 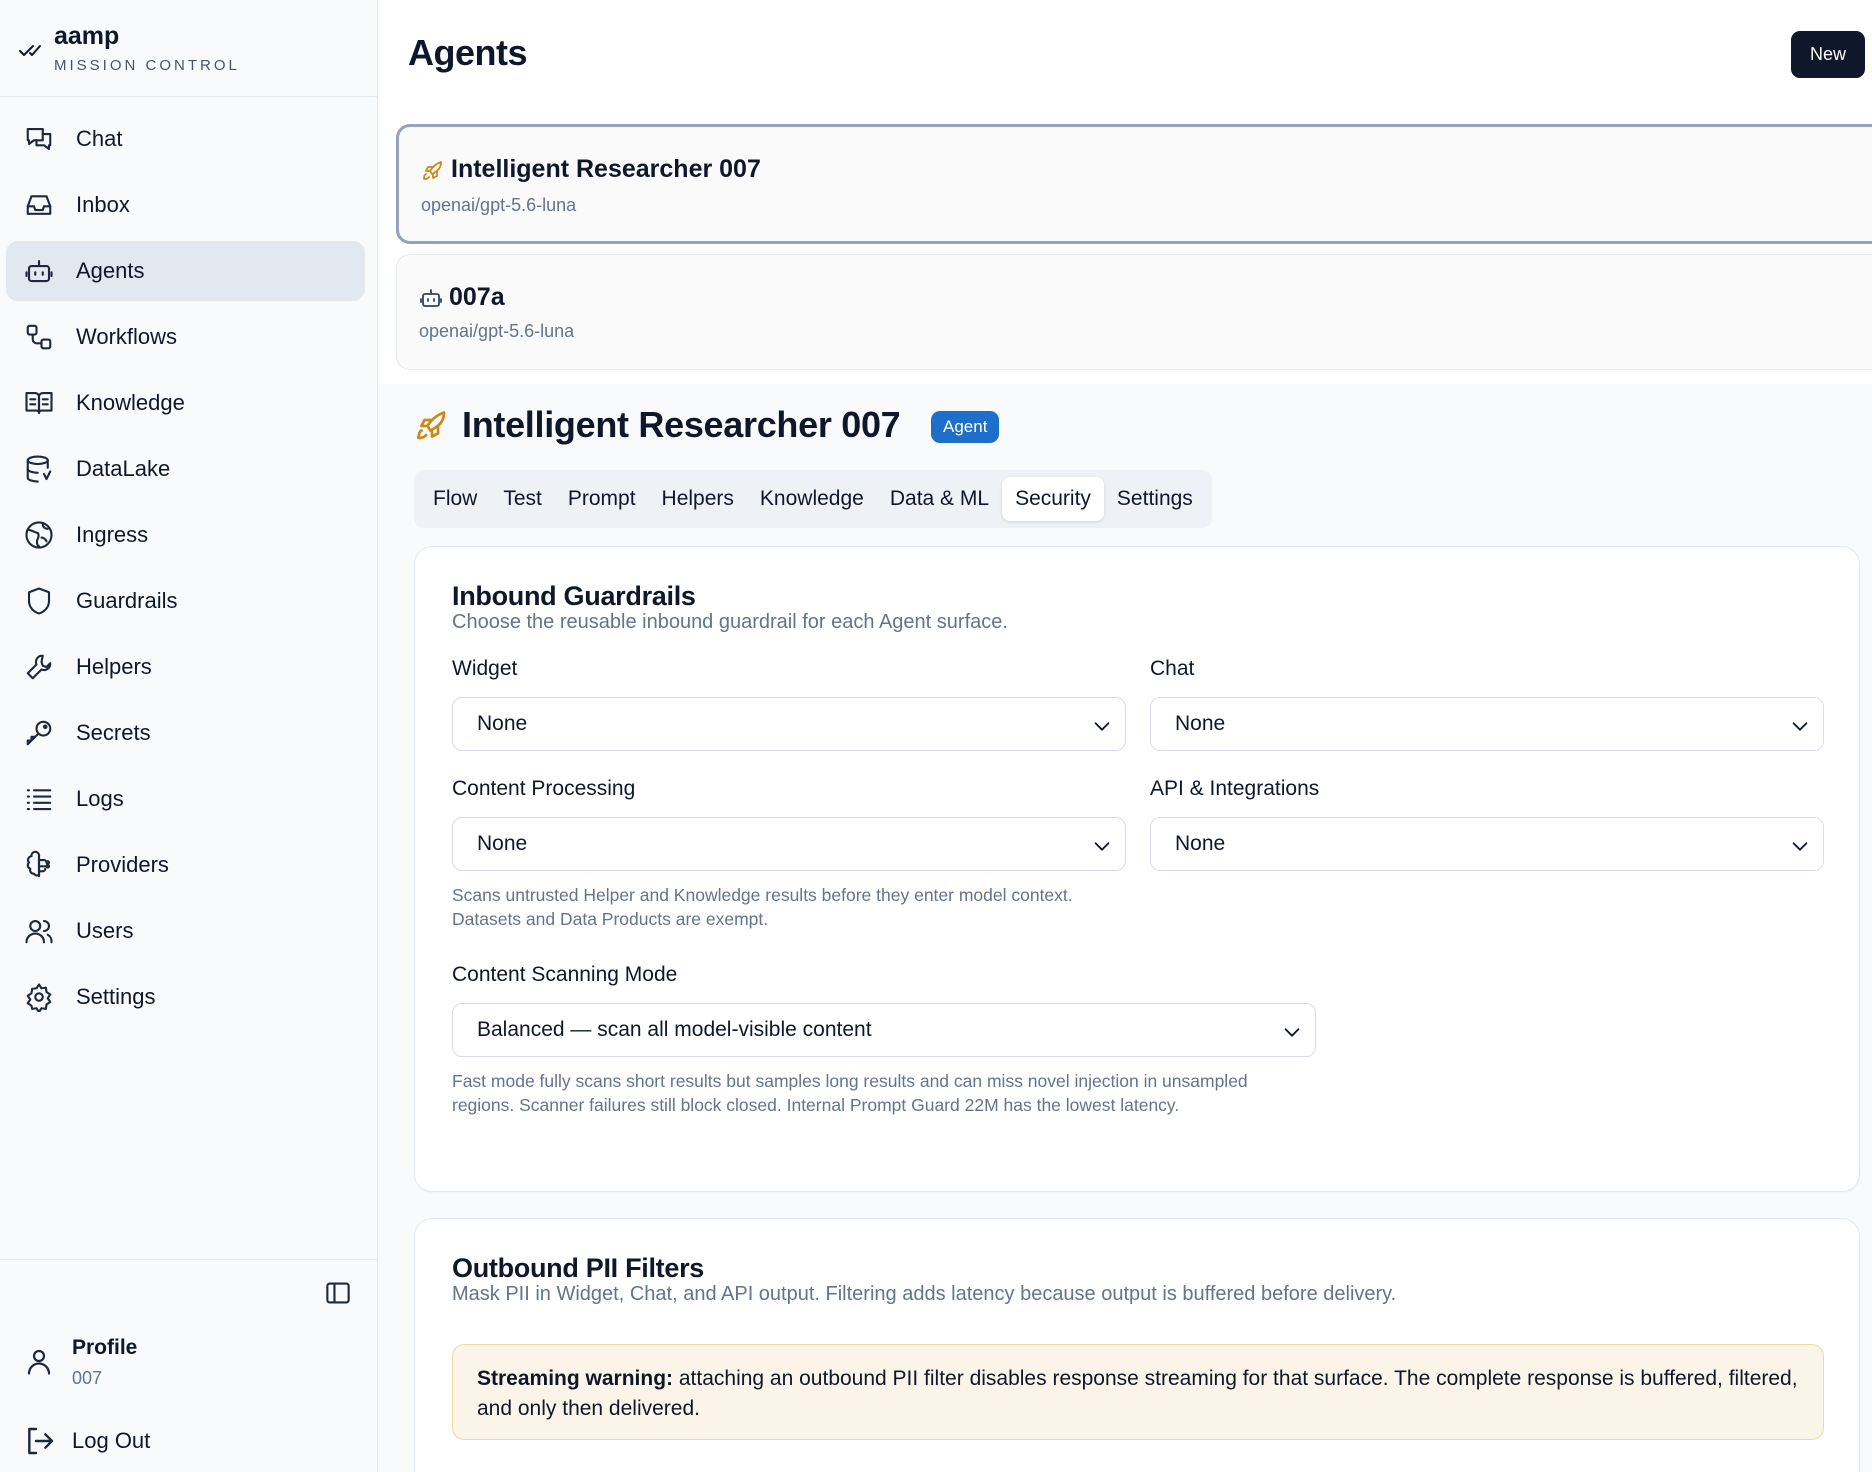 I want to click on sidebar-item-label: DataLake, so click(x=123, y=468).